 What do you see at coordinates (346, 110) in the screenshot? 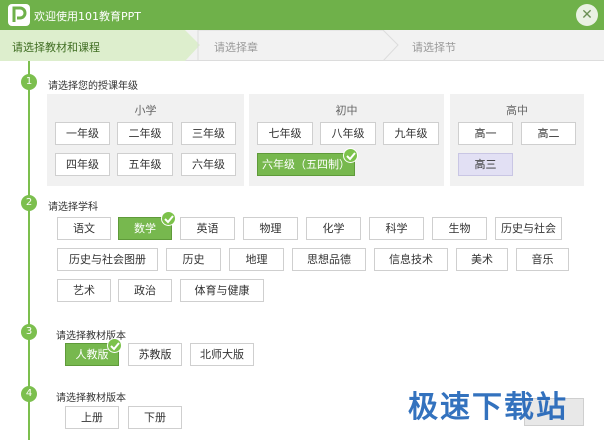
I see `panel-middle-title: 初中` at bounding box center [346, 110].